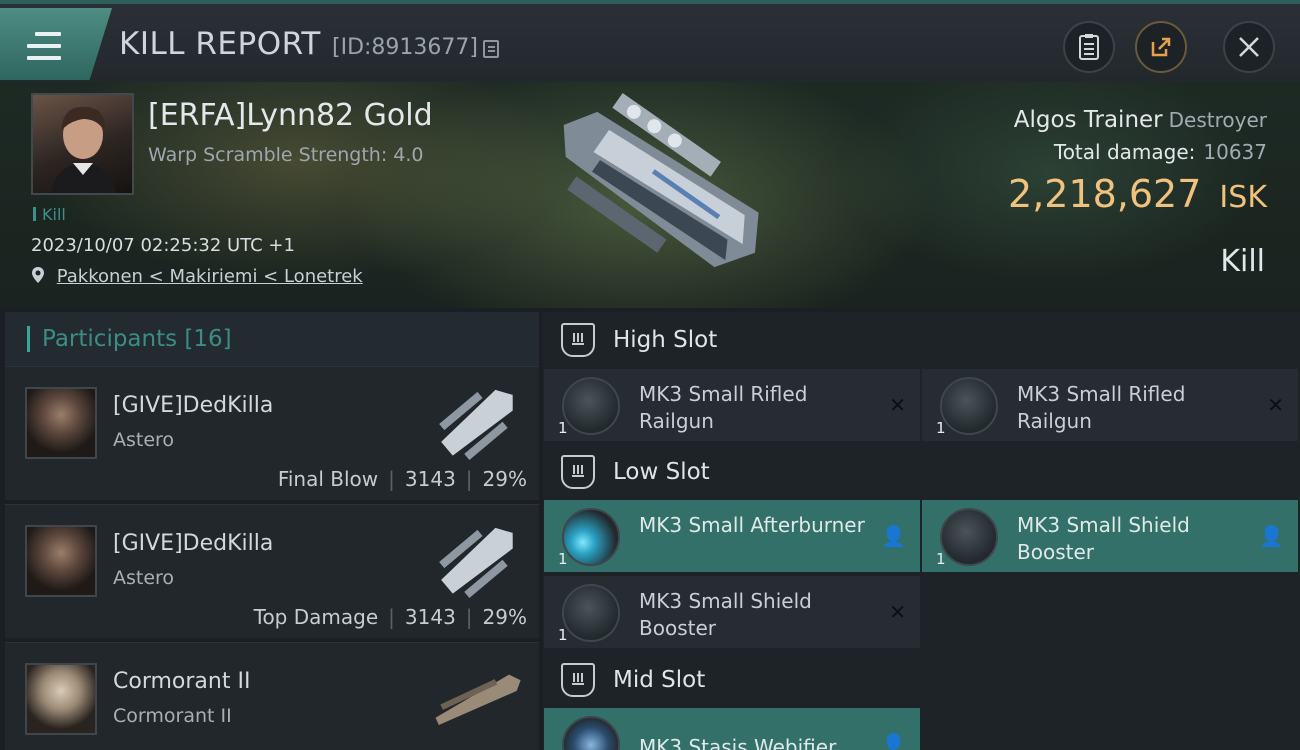  What do you see at coordinates (286, 155) in the screenshot?
I see `victim-subtitle: Warp Scramble Strength: 4.0` at bounding box center [286, 155].